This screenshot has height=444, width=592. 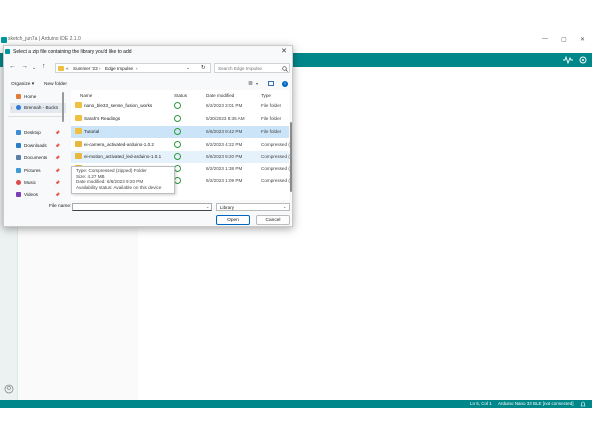 I want to click on forward-arrow-icon: →, so click(x=24, y=66).